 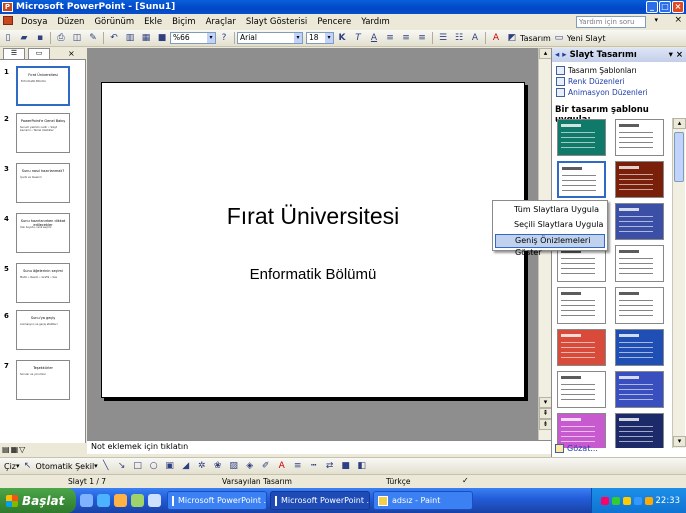 What do you see at coordinates (319, 447) in the screenshot?
I see `notes-field: Not eklemek için tıklatın` at bounding box center [319, 447].